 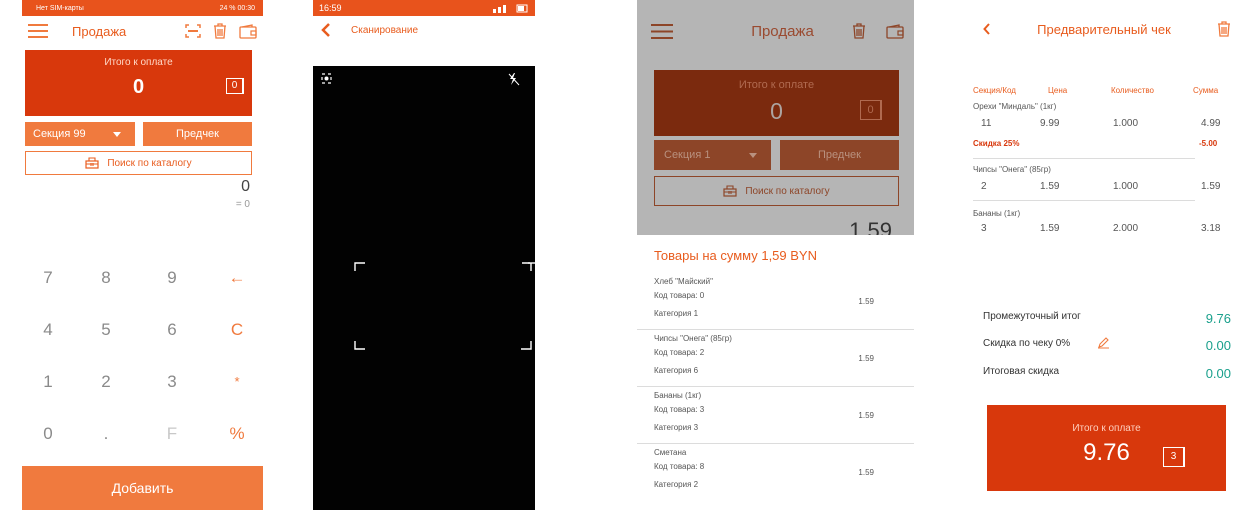 What do you see at coordinates (142, 488) in the screenshot?
I see `add-button: Добавить` at bounding box center [142, 488].